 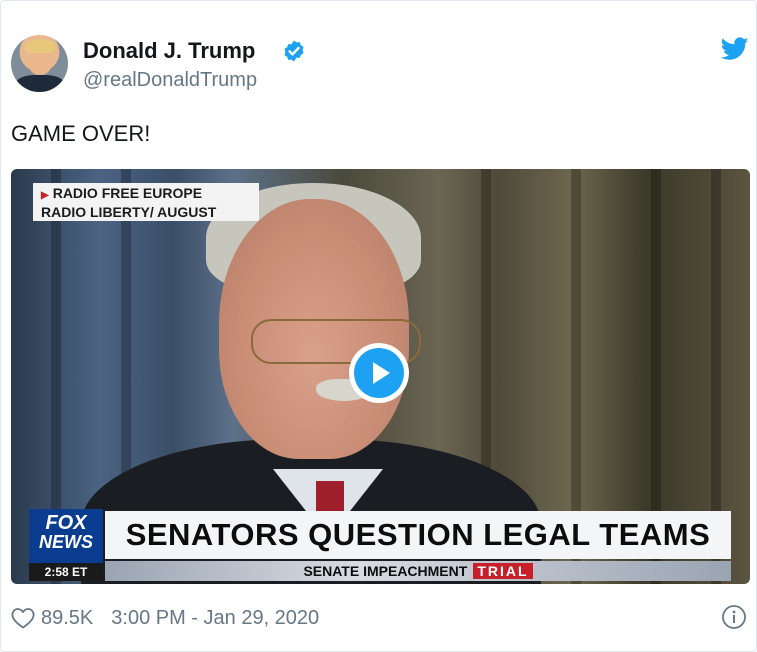 I want to click on chyron-subheadline: SENATE IMPEACHMENT TRIAL, so click(x=418, y=571).